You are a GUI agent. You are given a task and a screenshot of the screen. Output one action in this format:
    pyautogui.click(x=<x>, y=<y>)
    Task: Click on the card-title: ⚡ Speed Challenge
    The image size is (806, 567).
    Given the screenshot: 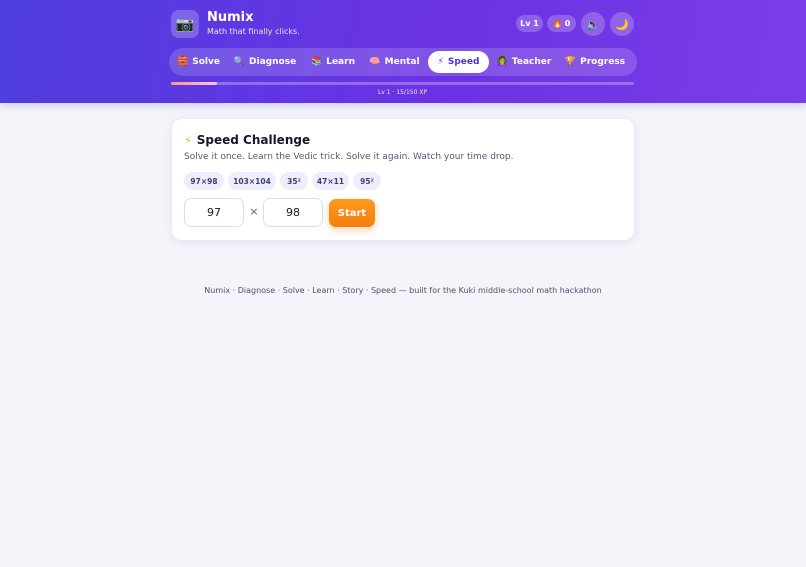 What is the action you would take?
    pyautogui.click(x=247, y=140)
    